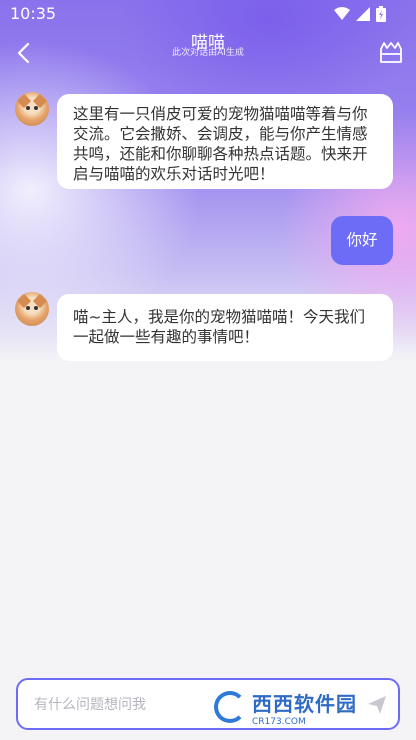  What do you see at coordinates (33, 13) in the screenshot?
I see `status-time: 10:35` at bounding box center [33, 13].